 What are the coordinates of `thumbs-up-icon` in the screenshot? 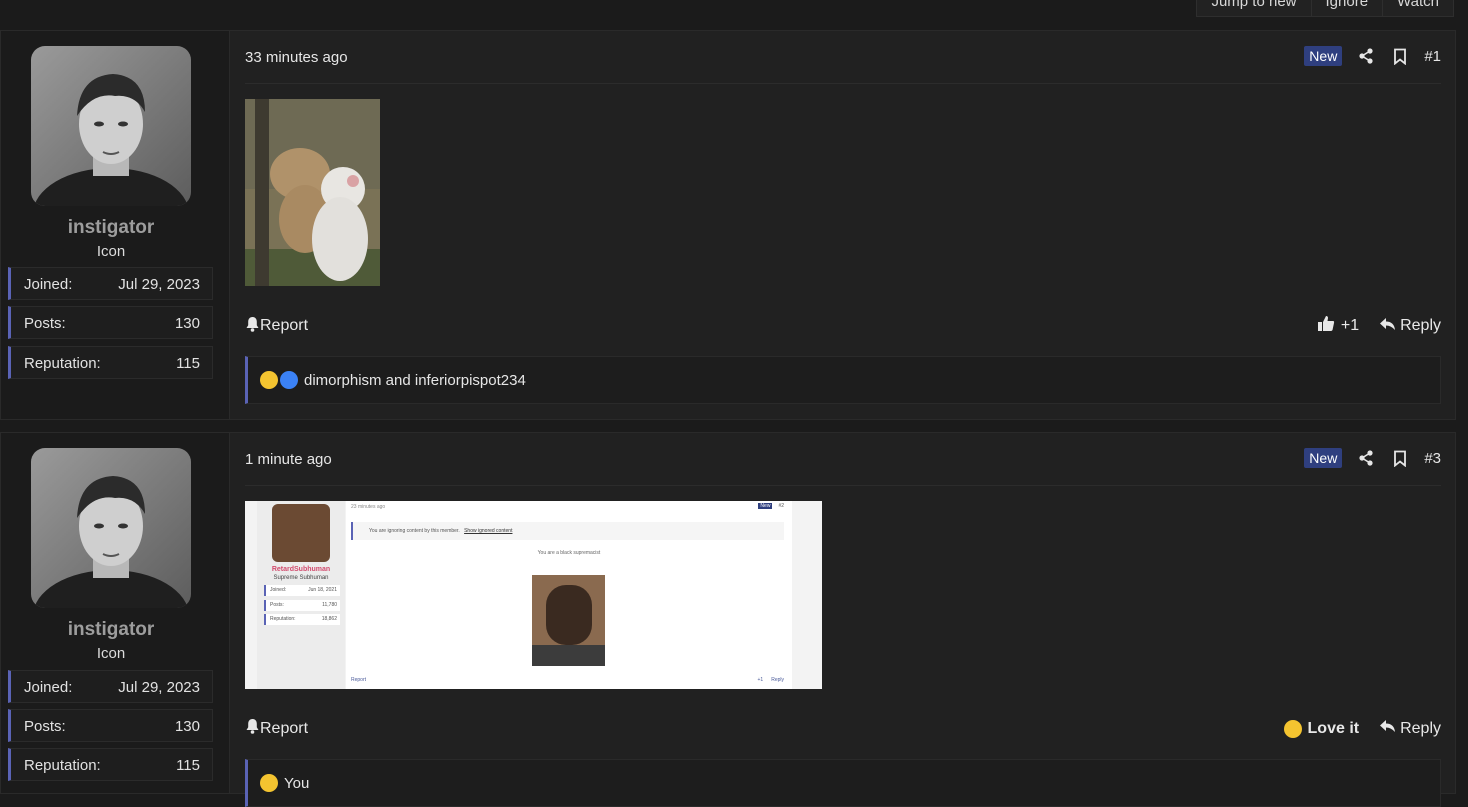 It's located at (1326, 326).